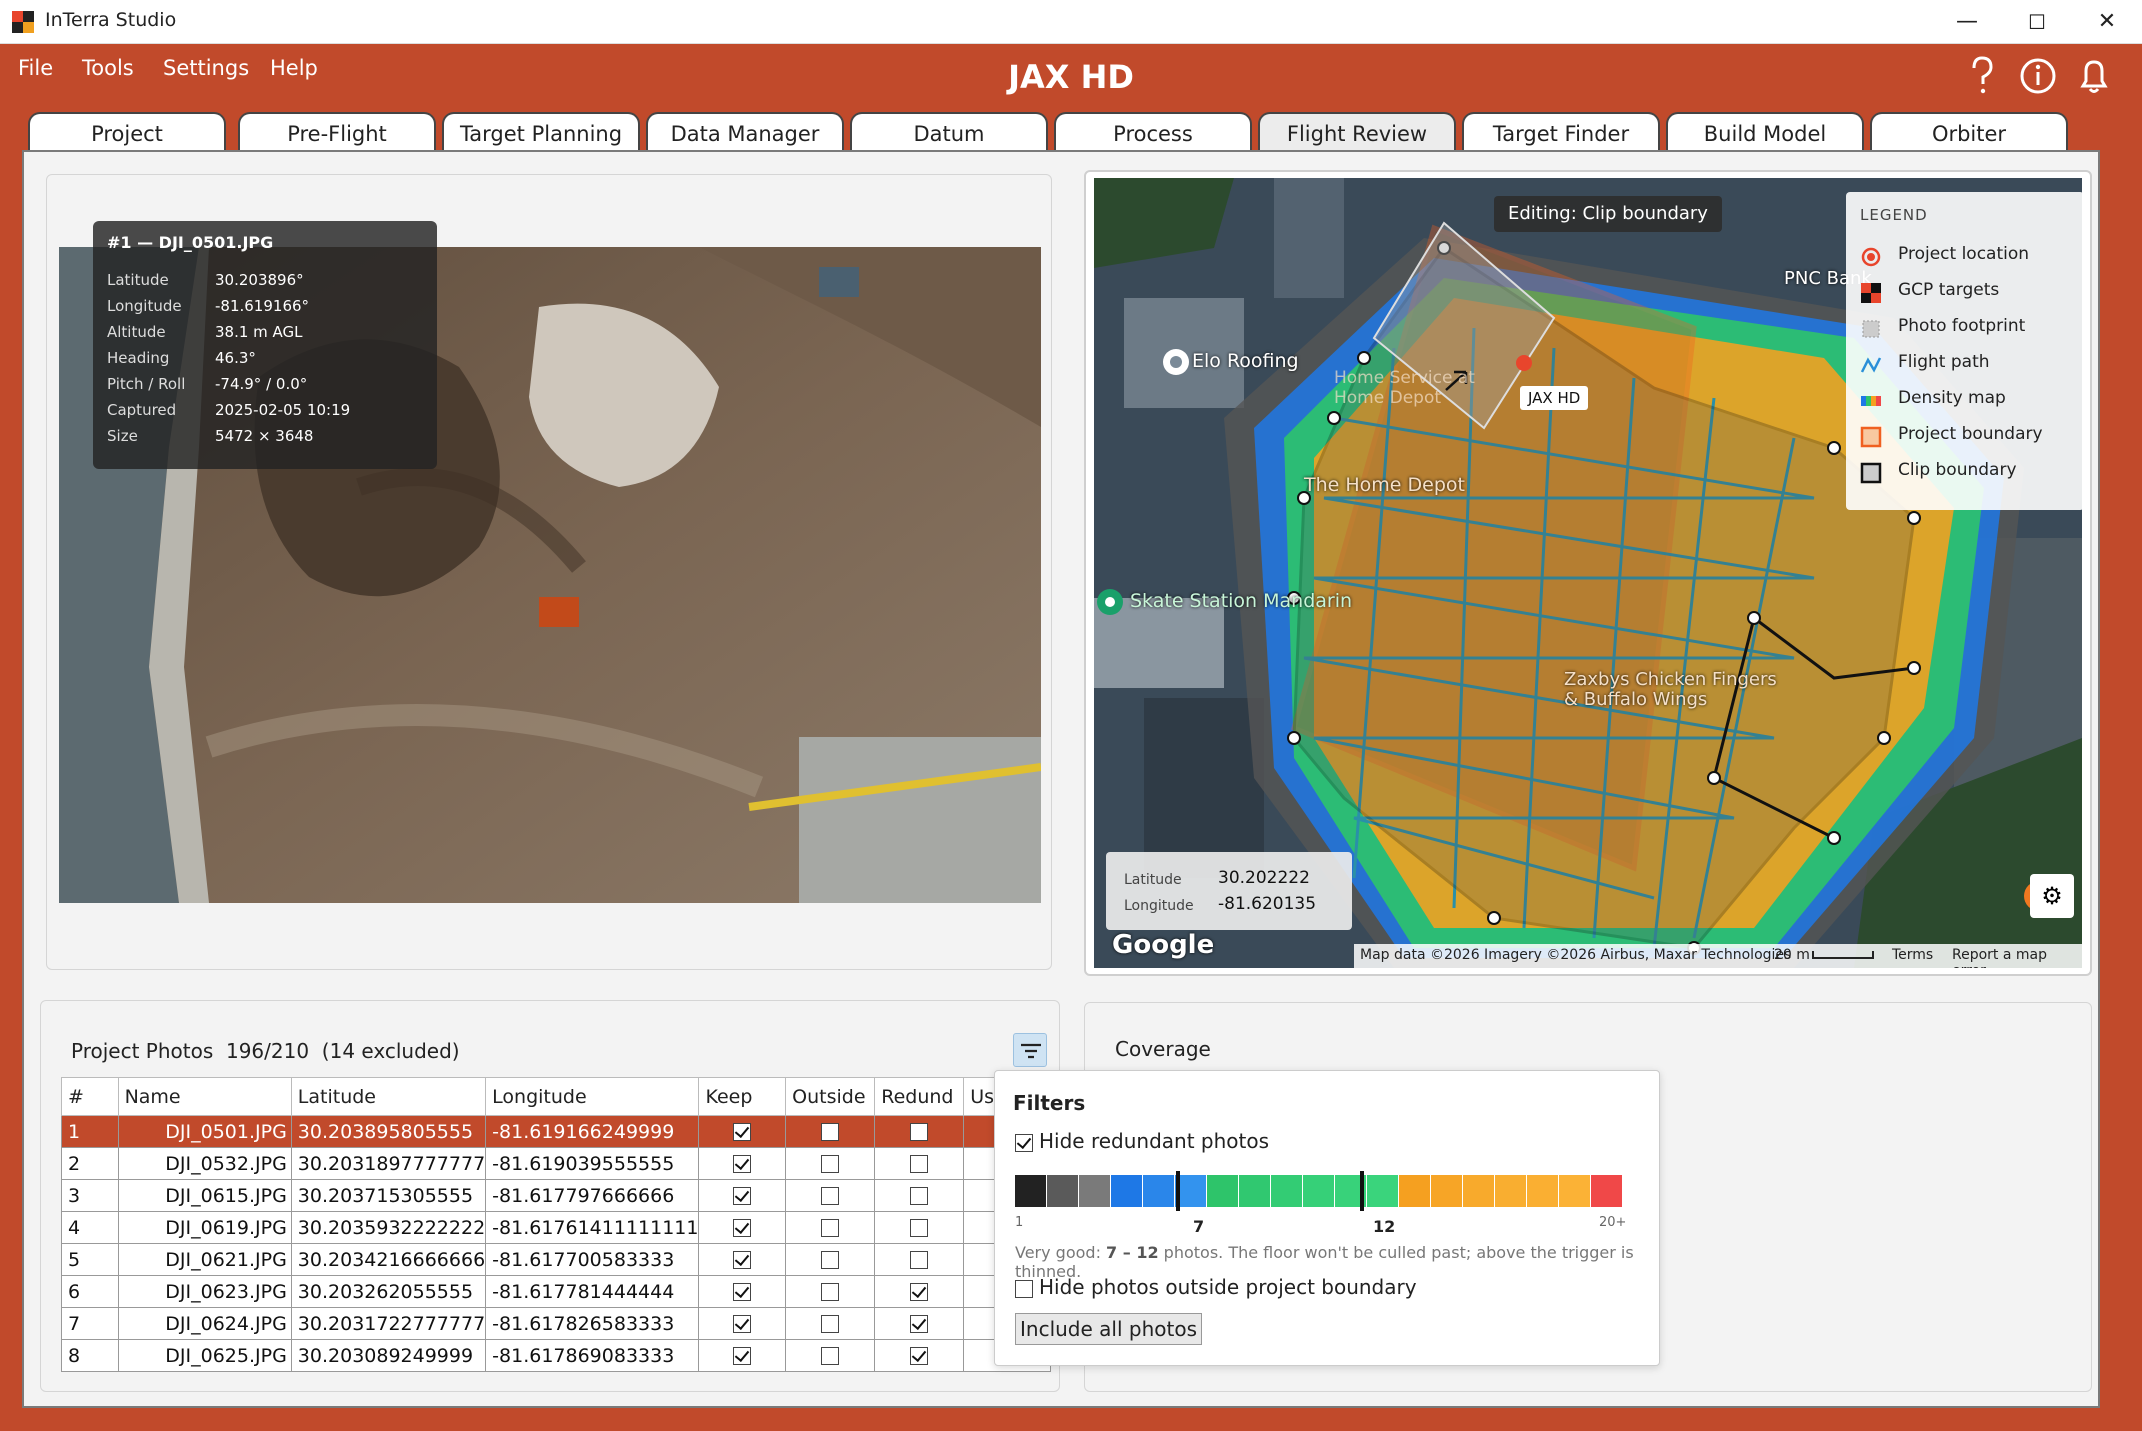 This screenshot has width=2142, height=1431. What do you see at coordinates (2037, 22) in the screenshot?
I see `maximize-button: ☐` at bounding box center [2037, 22].